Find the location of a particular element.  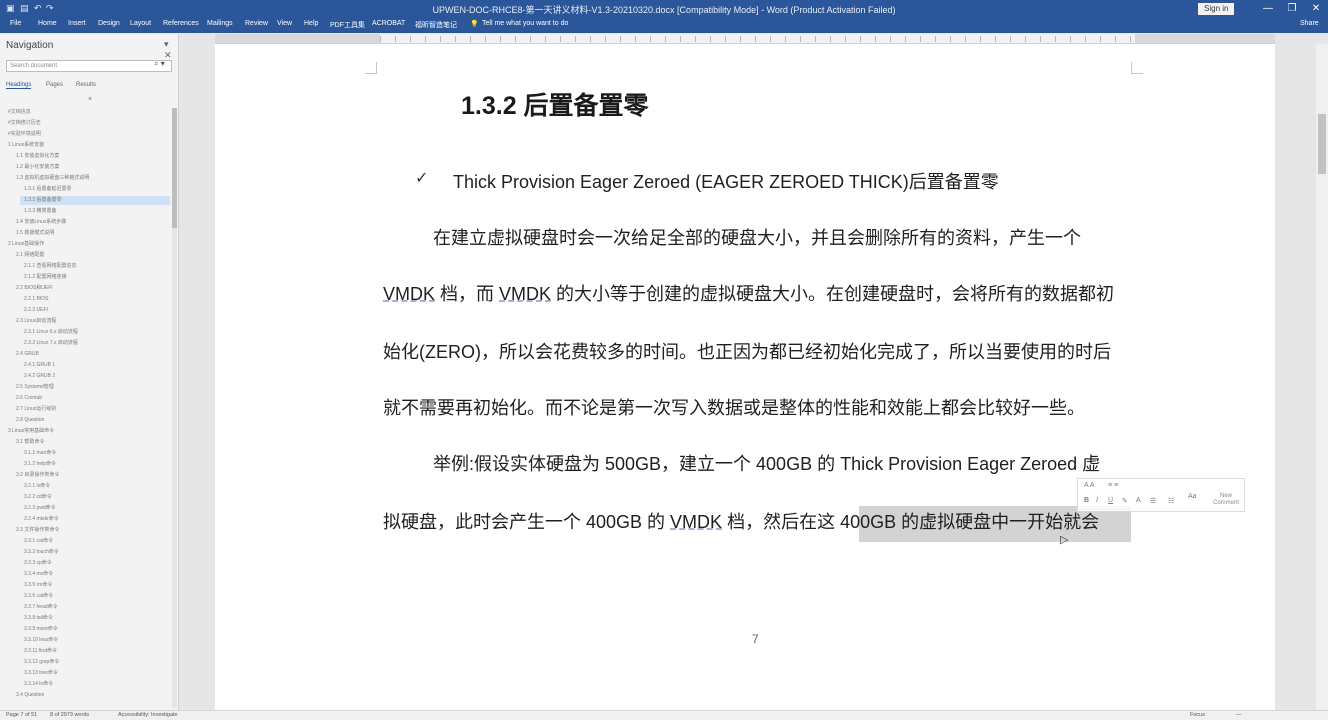

nav-heading-item: 2.3.1 Linux 6.x 启动流程 is located at coordinates (51, 332).